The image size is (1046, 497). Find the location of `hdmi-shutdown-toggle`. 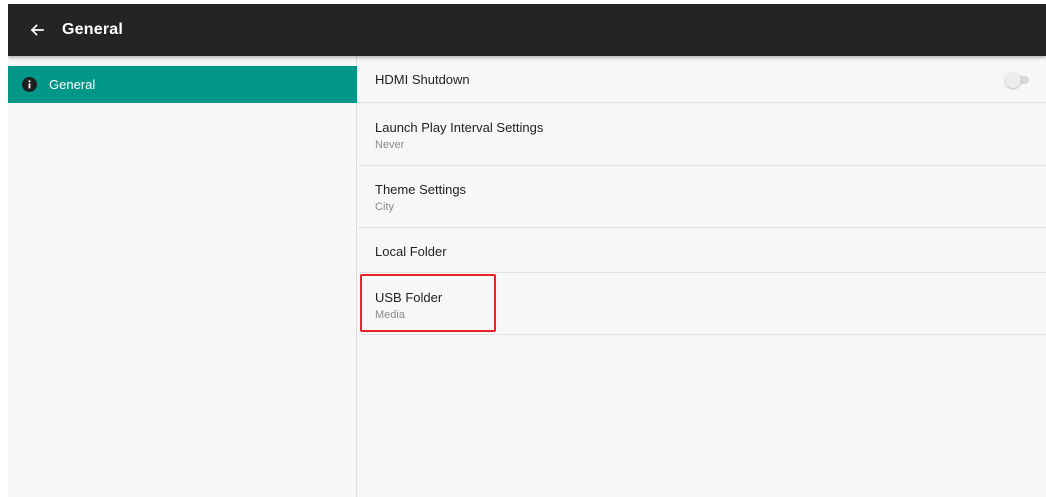

hdmi-shutdown-toggle is located at coordinates (1019, 80).